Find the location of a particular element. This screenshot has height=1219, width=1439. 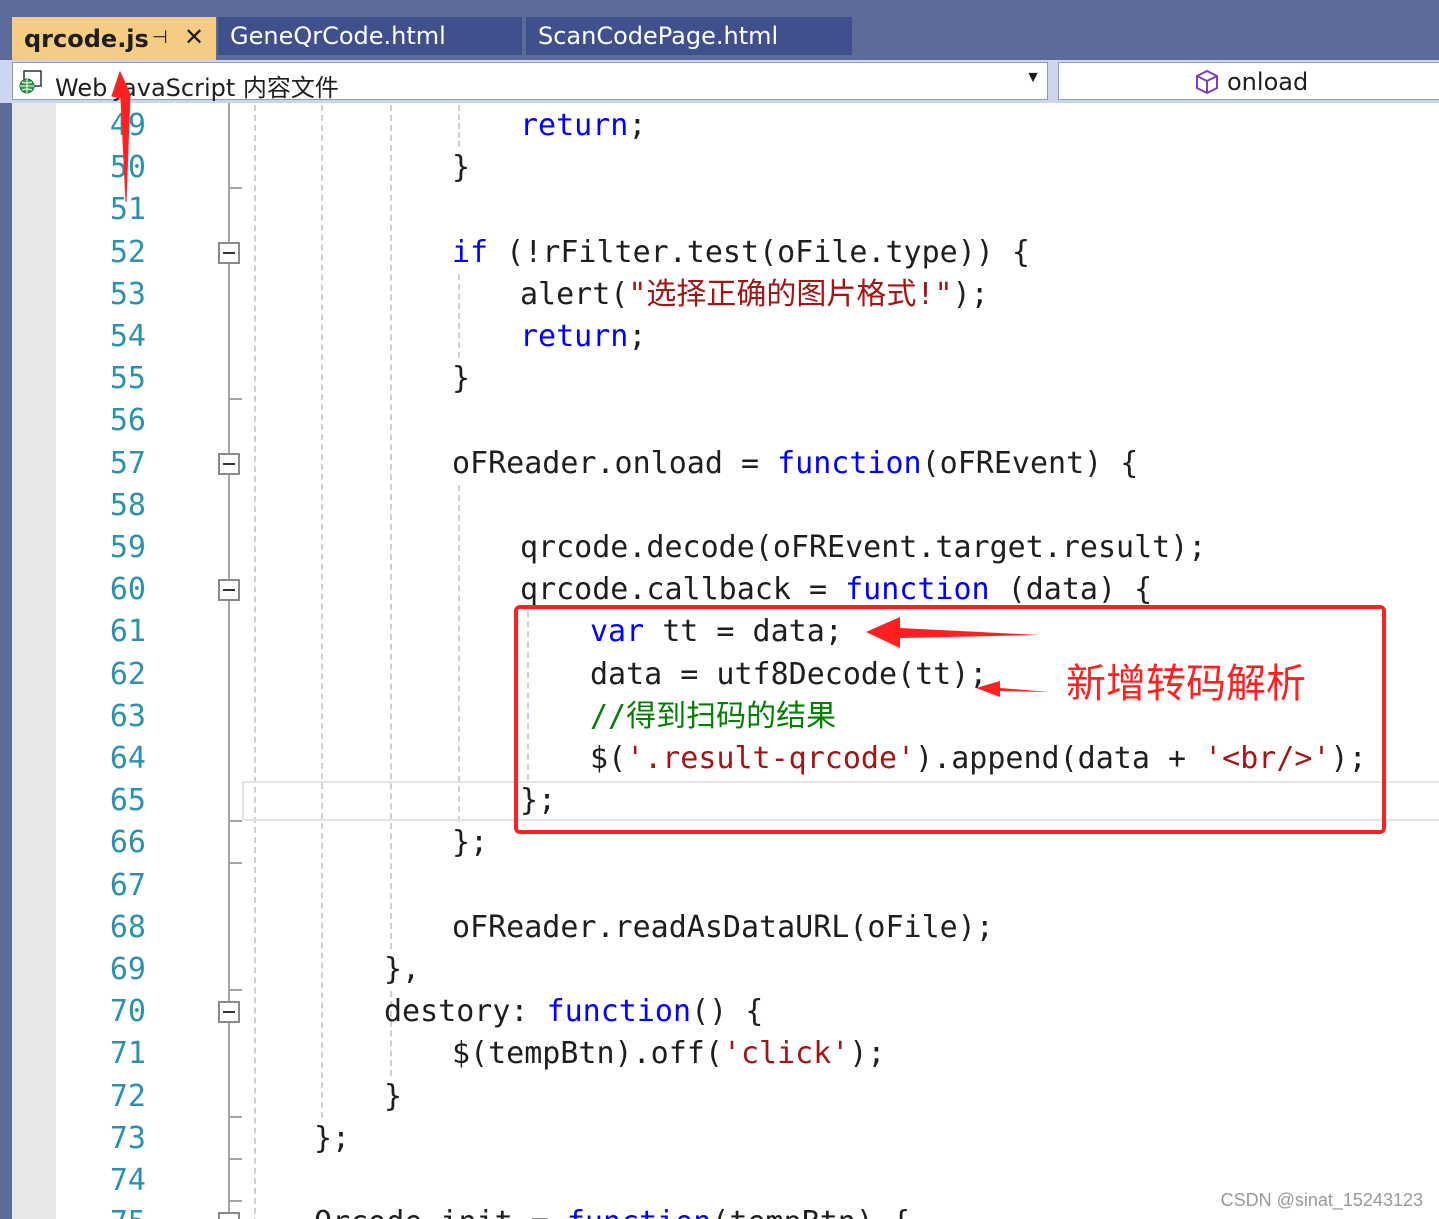

editor-frame is located at coordinates (6, 661).